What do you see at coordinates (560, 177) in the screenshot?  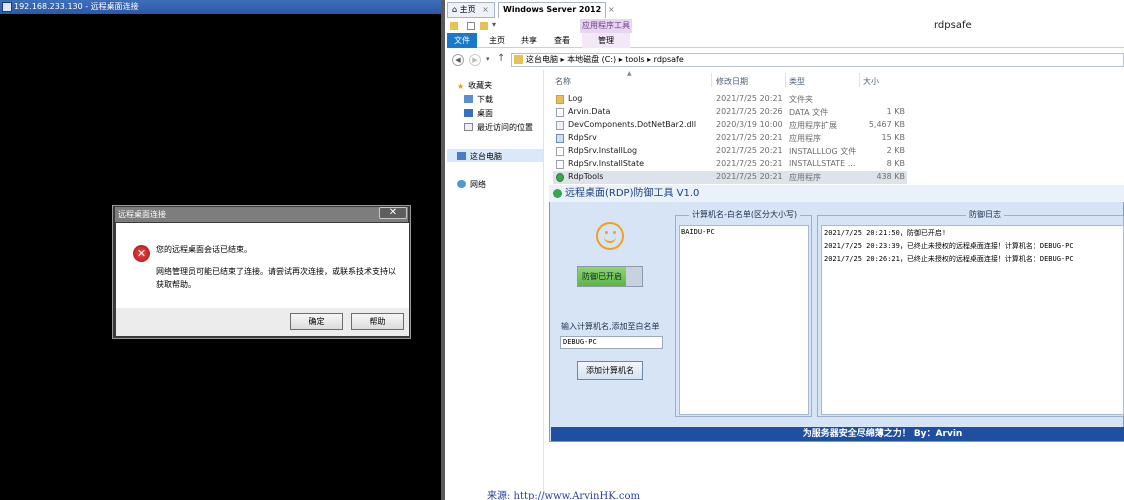 I see `rdptools-shield-icon` at bounding box center [560, 177].